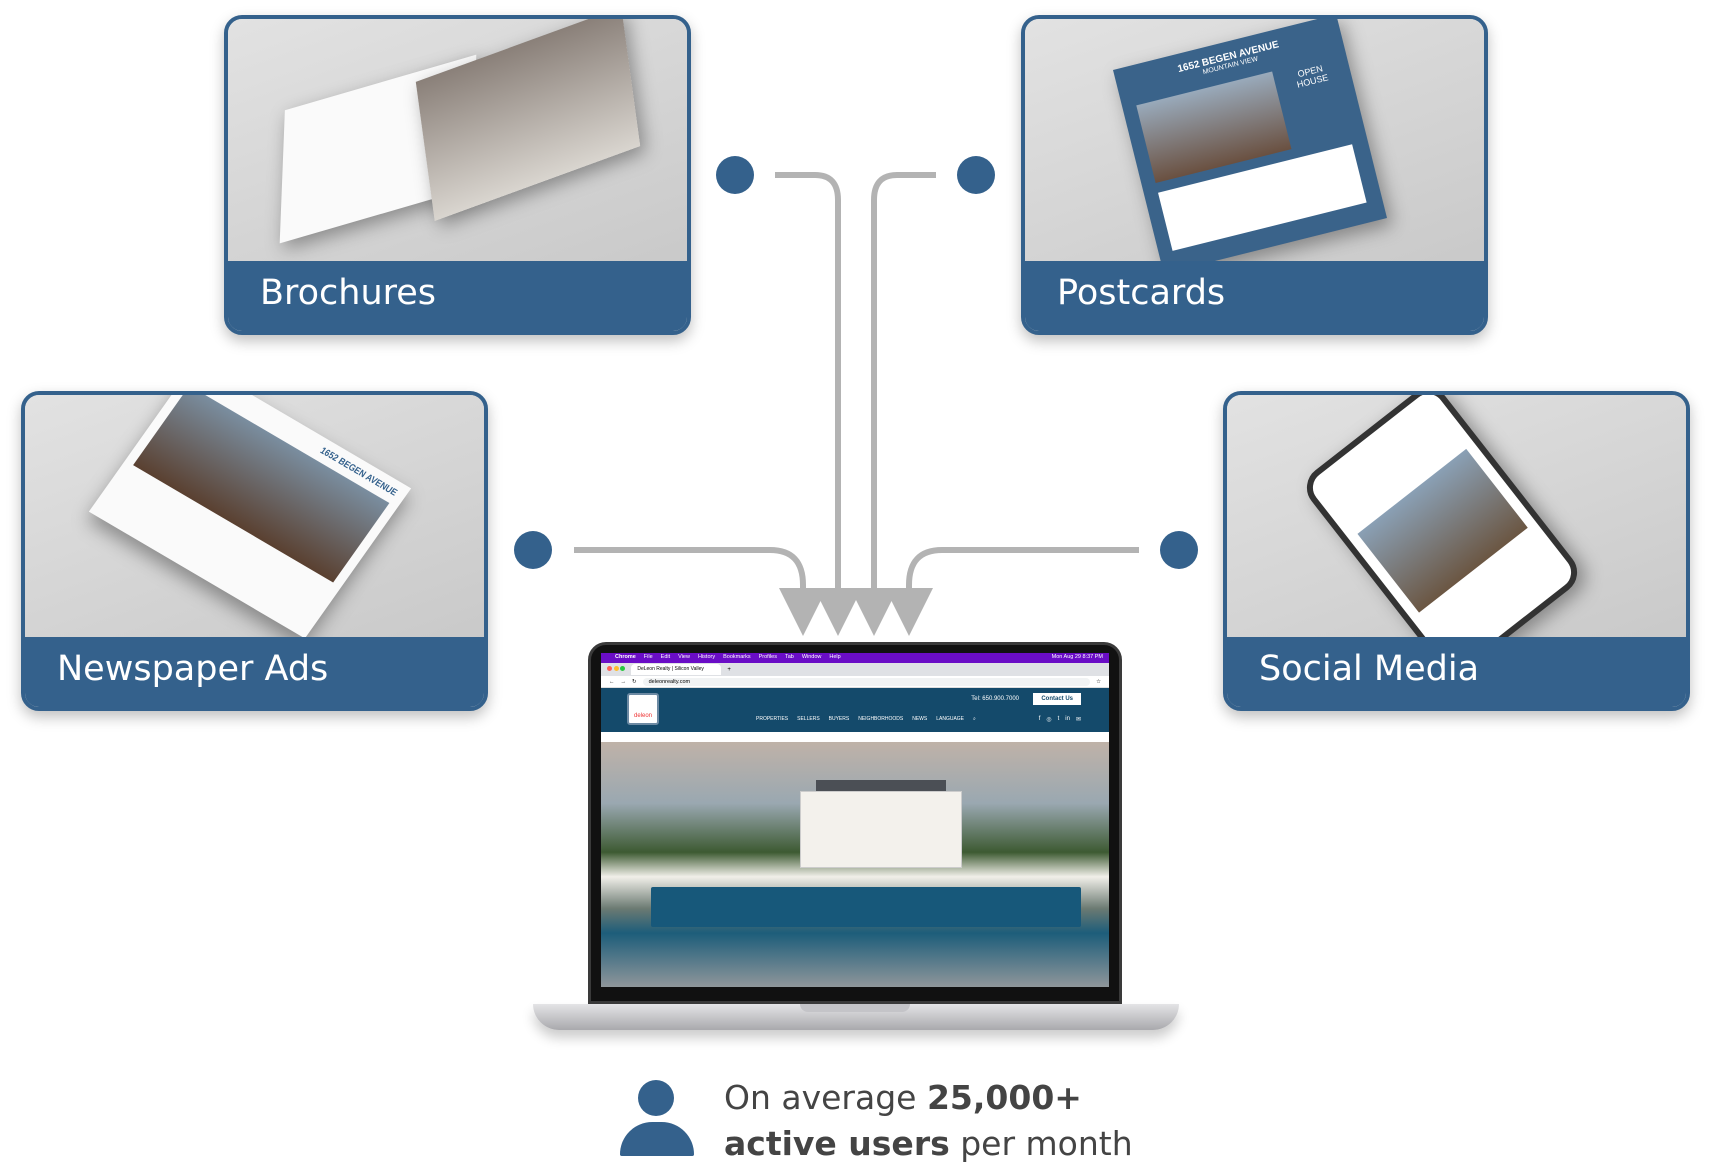  What do you see at coordinates (665, 658) in the screenshot?
I see `menu-item: Edit` at bounding box center [665, 658].